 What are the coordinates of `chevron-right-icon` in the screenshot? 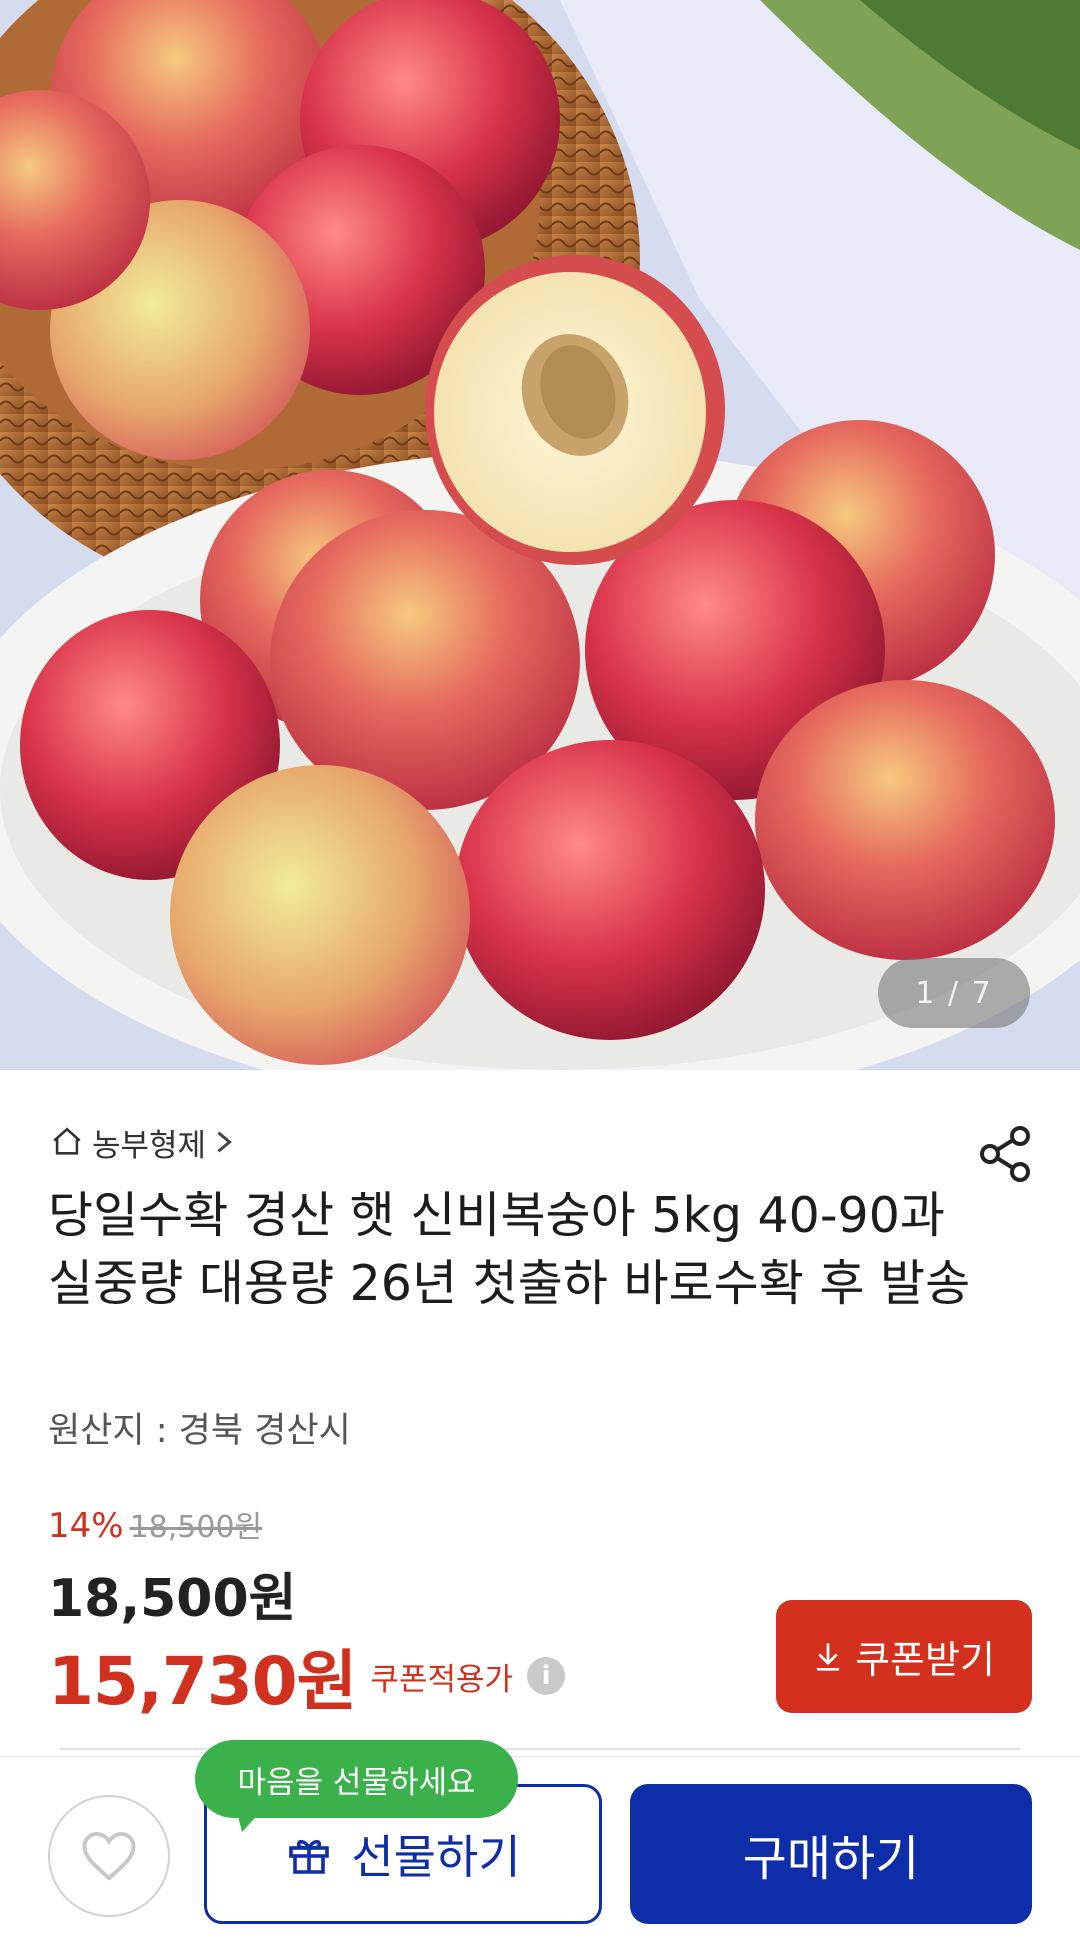 It's located at (224, 1142).